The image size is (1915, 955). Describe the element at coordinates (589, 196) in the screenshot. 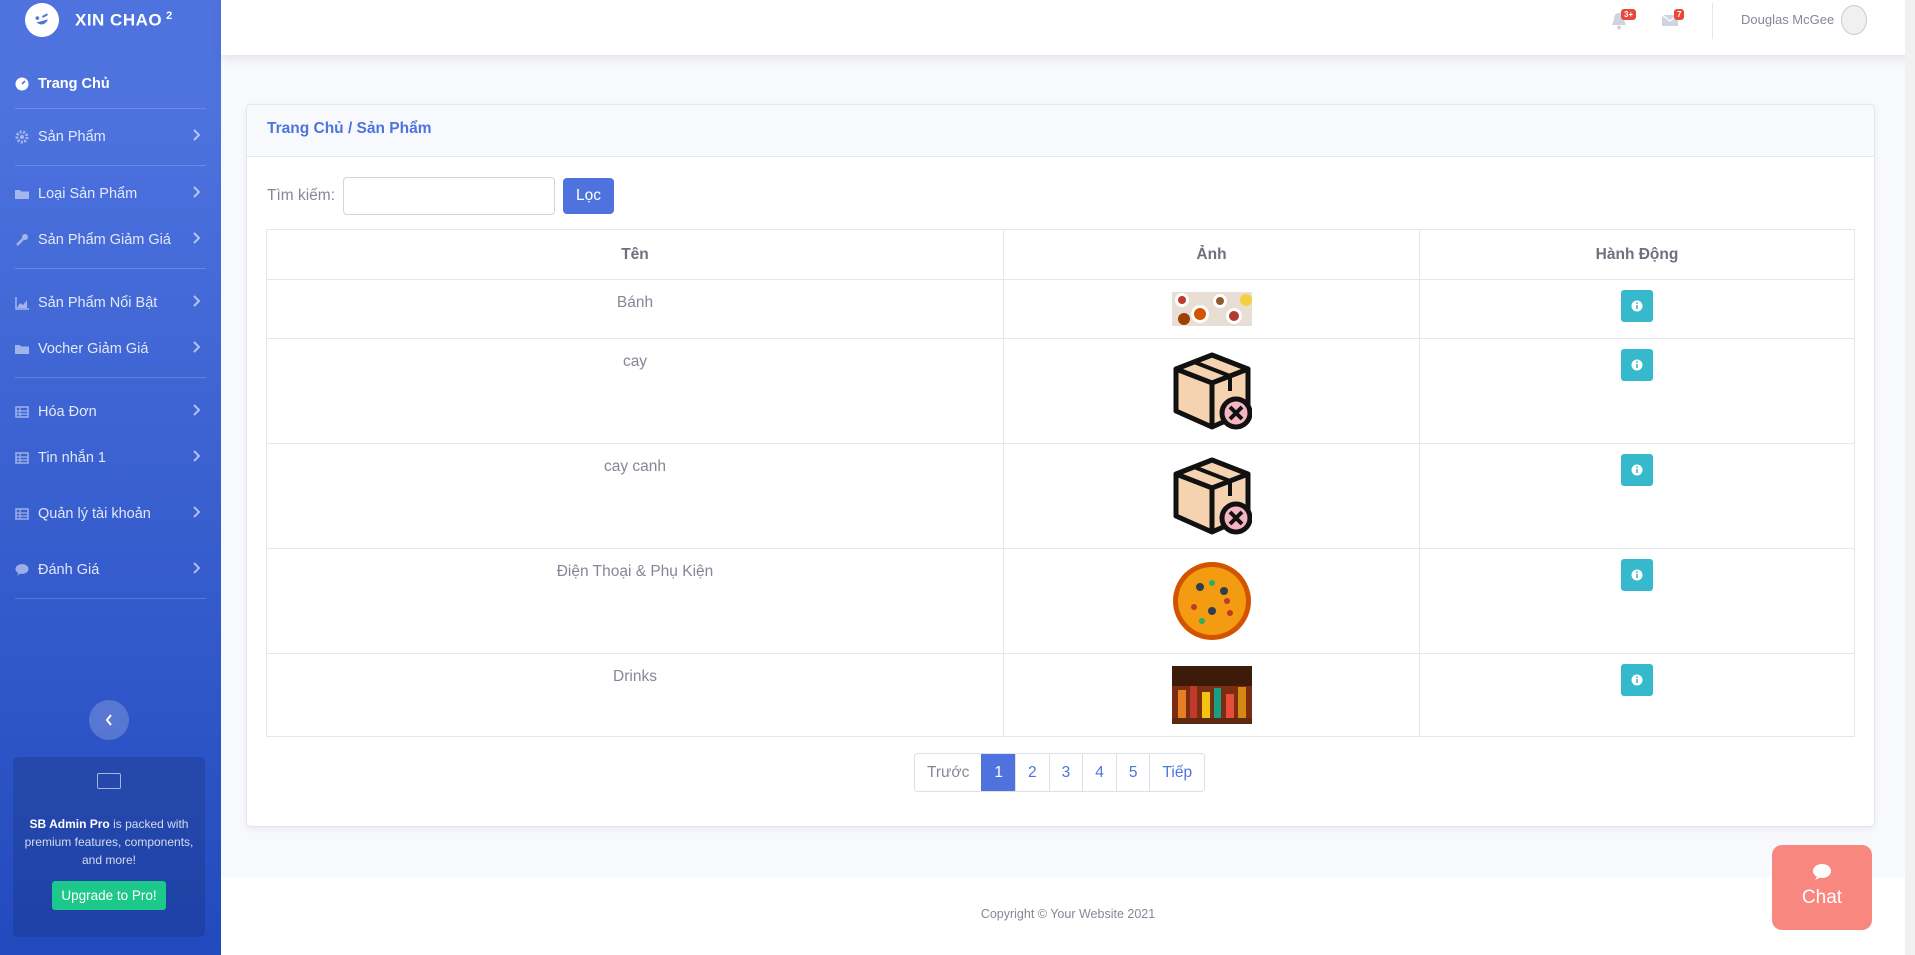

I see `filter-button: Lọc` at that location.